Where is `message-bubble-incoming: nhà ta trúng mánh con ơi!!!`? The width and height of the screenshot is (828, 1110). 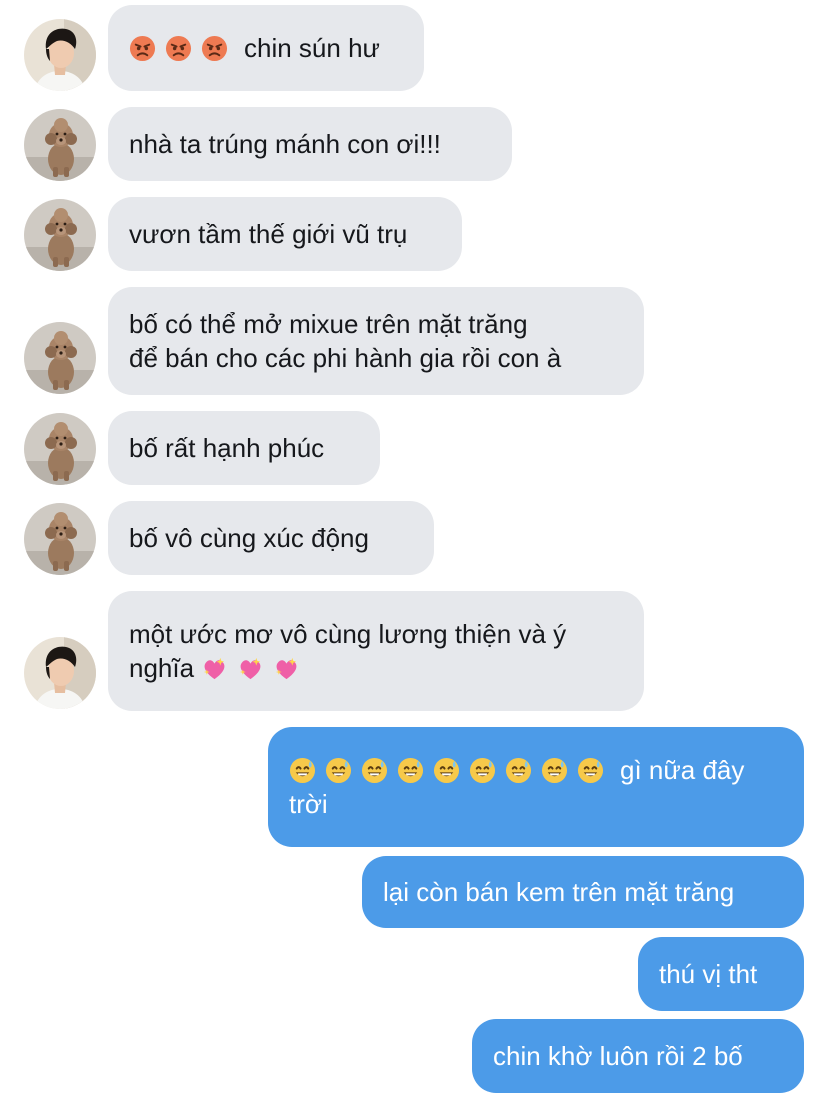
message-bubble-incoming: nhà ta trúng mánh con ơi!!! is located at coordinates (310, 144).